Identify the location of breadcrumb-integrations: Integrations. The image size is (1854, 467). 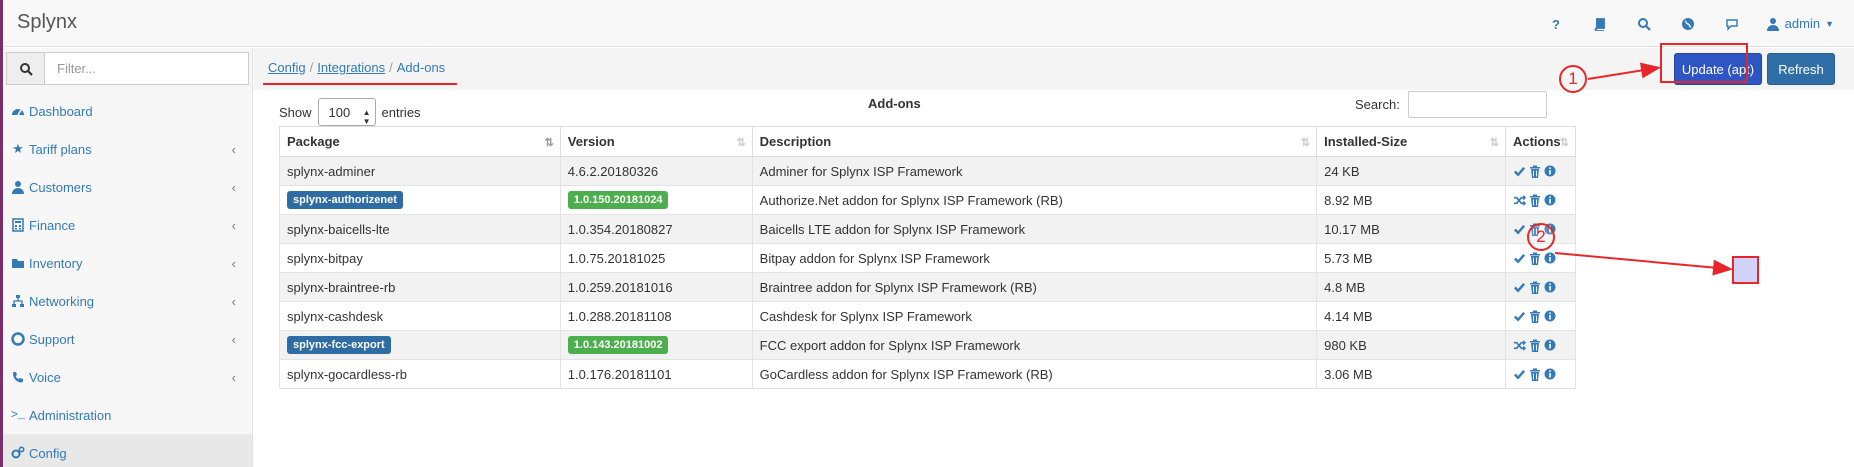
(351, 67).